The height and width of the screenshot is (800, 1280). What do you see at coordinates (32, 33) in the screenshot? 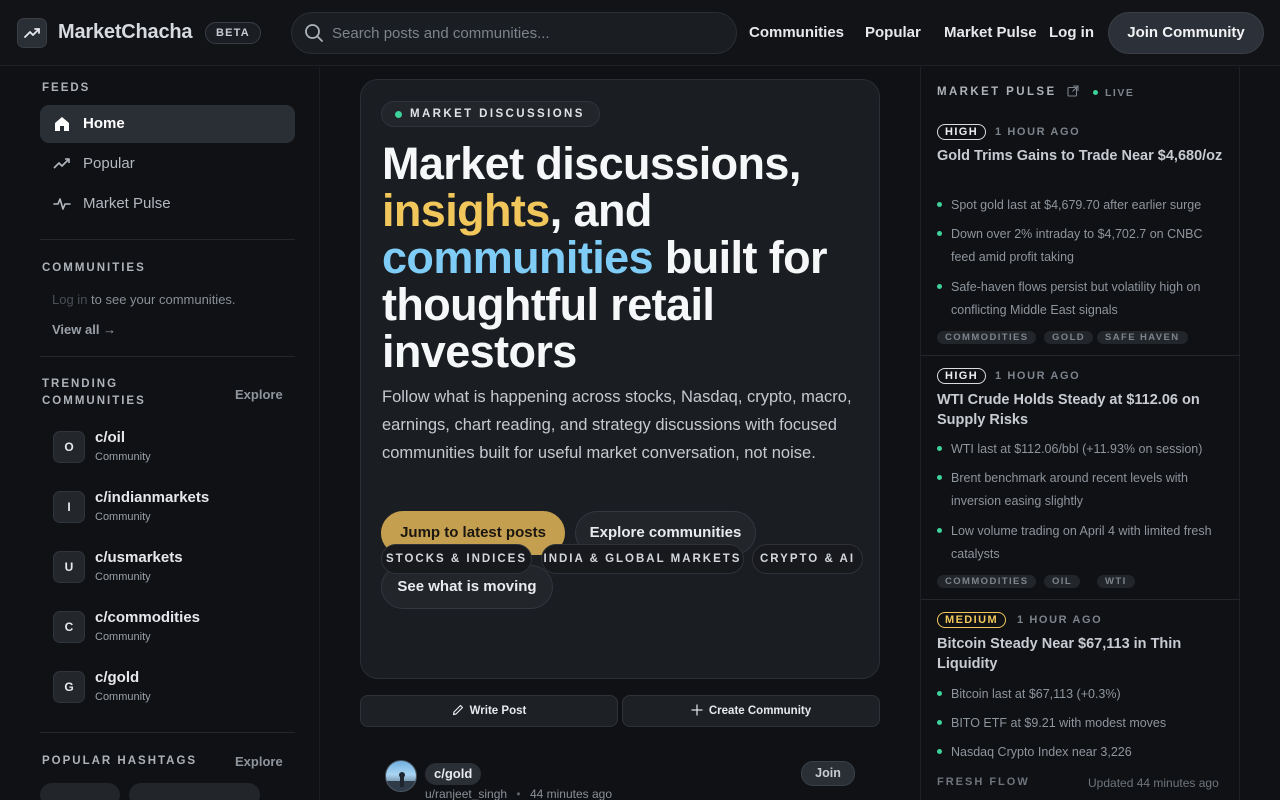
I see `logo-icon` at bounding box center [32, 33].